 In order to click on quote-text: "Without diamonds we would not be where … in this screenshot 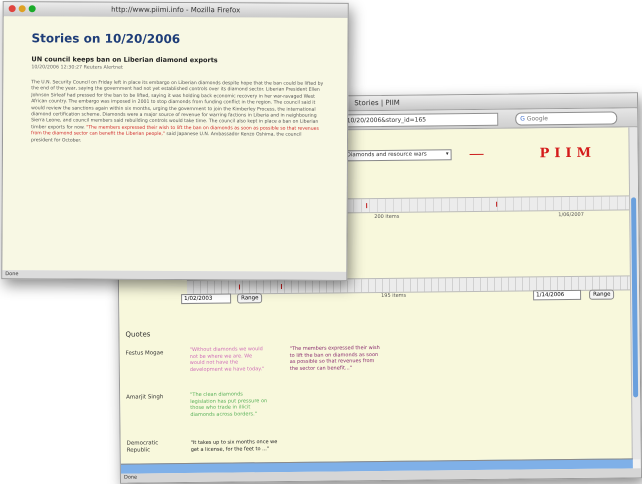, I will do `click(227, 359)`.